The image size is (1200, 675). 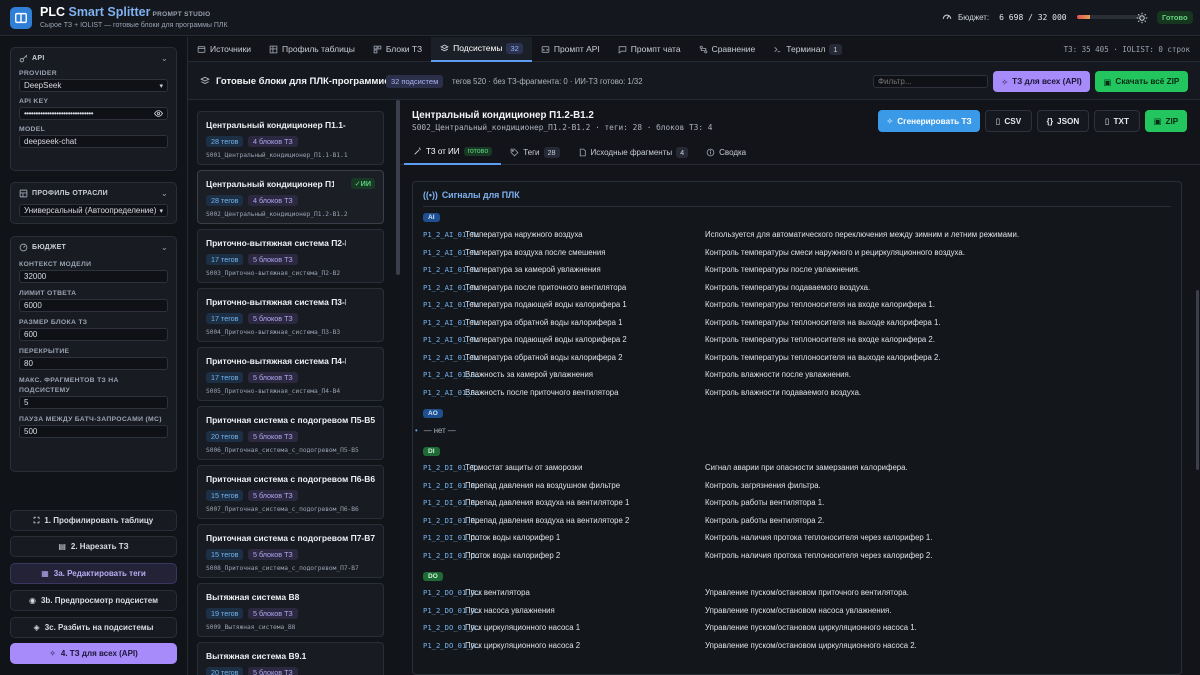 What do you see at coordinates (726, 152) in the screenshot?
I see `tab-summary: Сводка` at bounding box center [726, 152].